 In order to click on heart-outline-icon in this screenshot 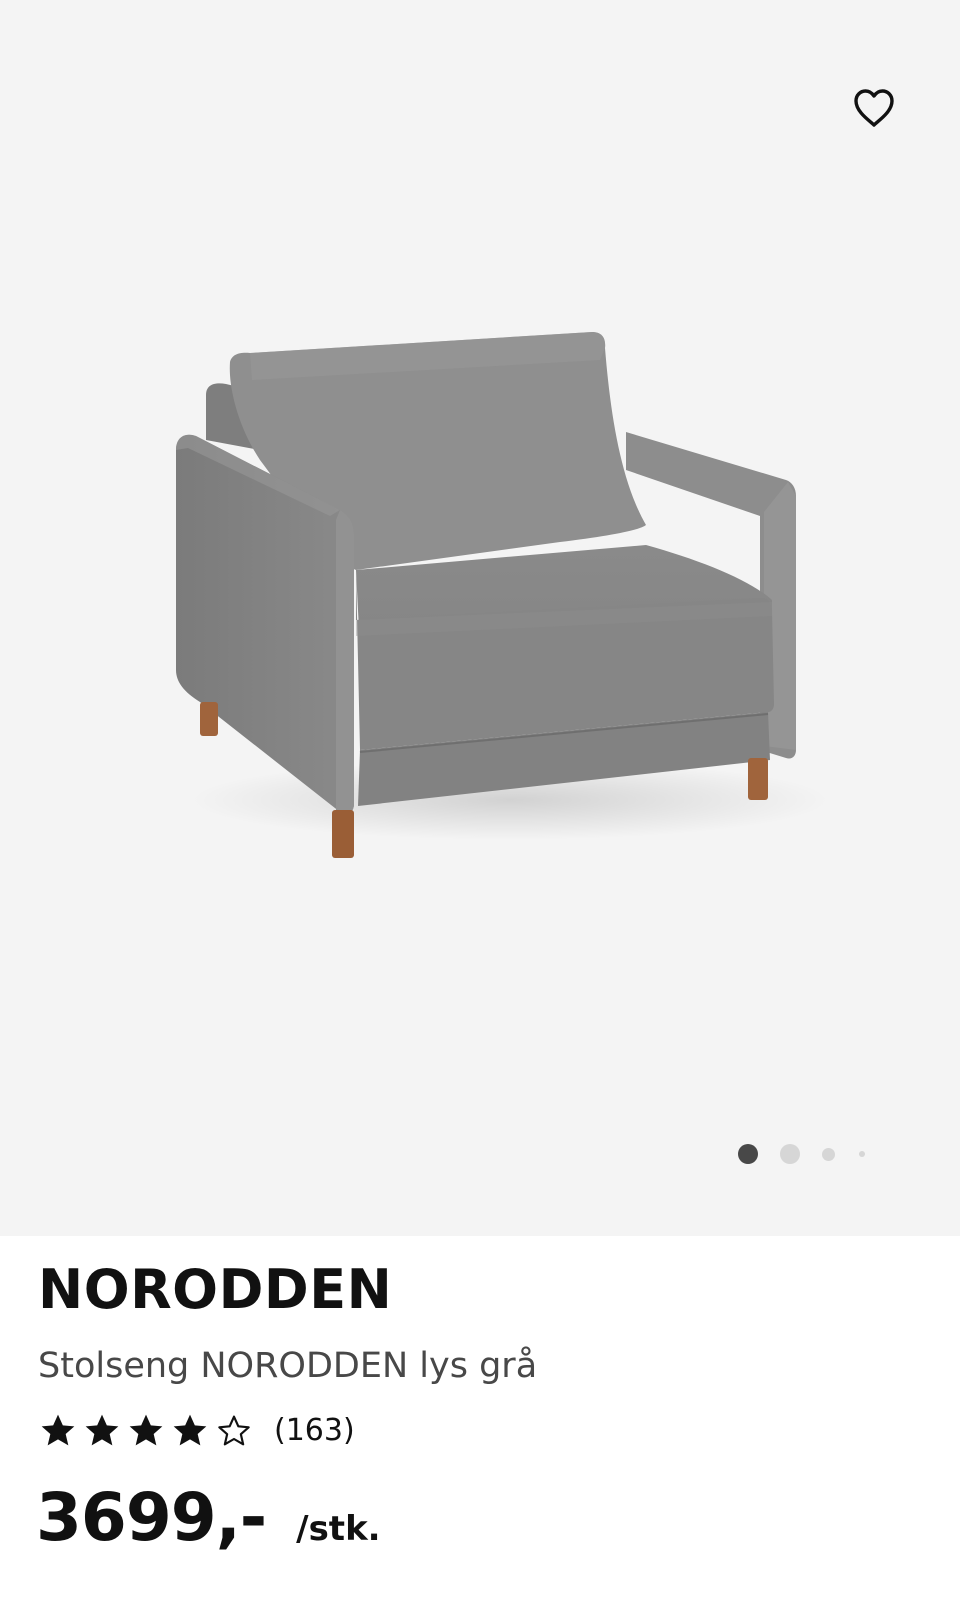, I will do `click(874, 108)`.